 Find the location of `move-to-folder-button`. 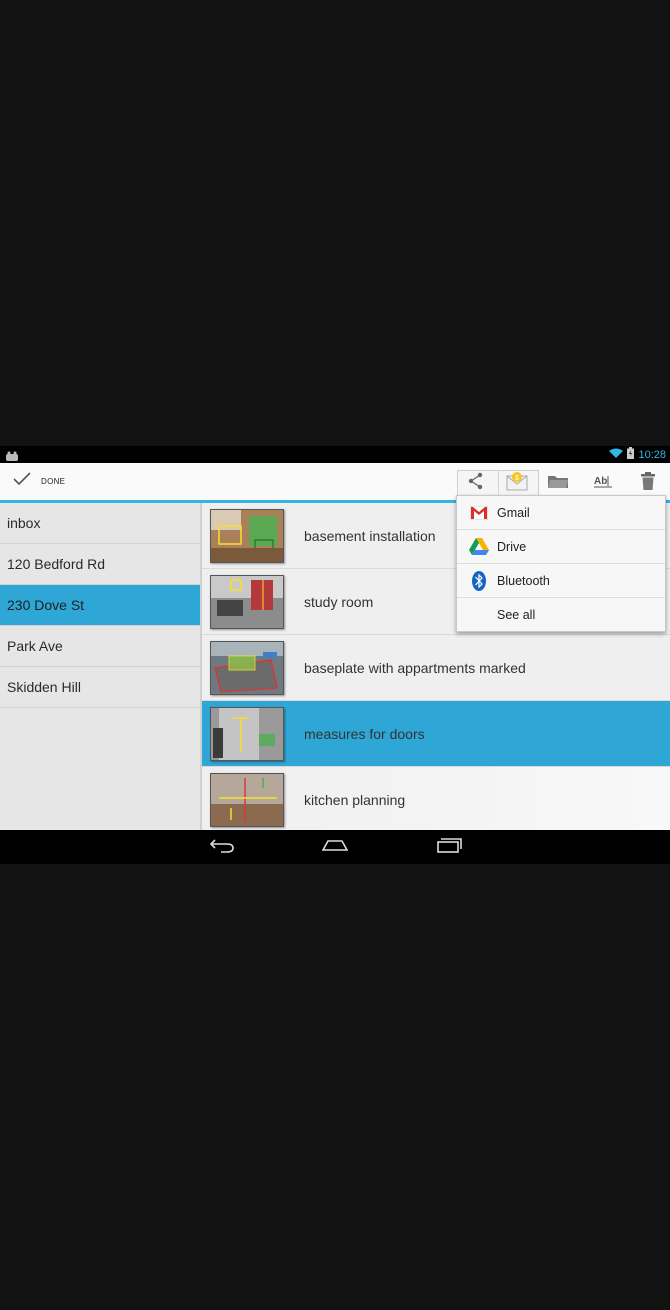

move-to-folder-button is located at coordinates (558, 483).